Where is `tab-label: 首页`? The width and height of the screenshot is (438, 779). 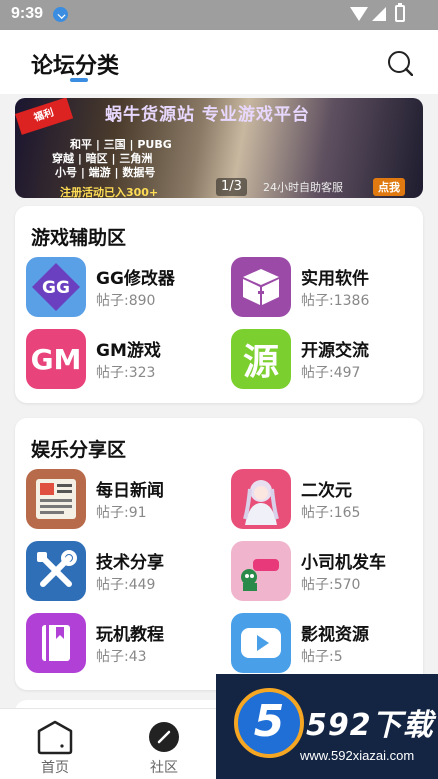
tab-label: 首页 is located at coordinates (55, 768).